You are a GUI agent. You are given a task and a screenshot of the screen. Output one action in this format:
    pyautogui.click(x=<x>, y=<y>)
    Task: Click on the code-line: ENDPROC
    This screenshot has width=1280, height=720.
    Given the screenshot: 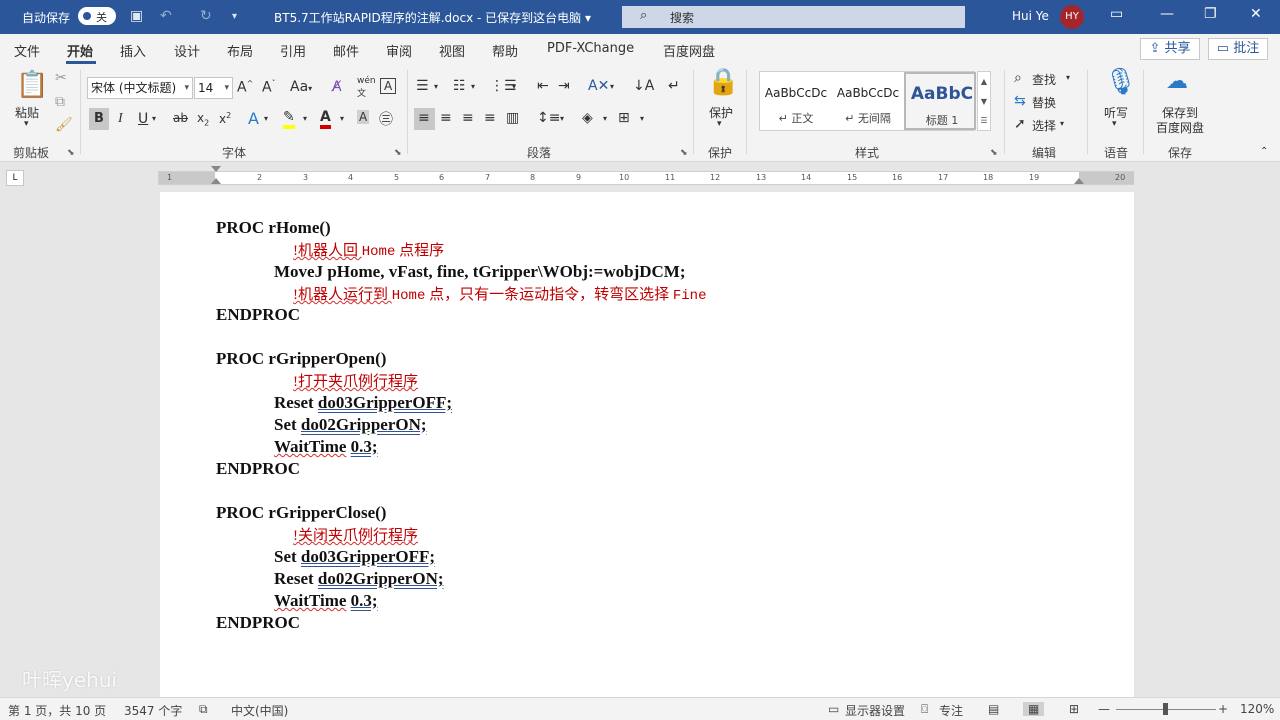 What is the action you would take?
    pyautogui.click(x=258, y=315)
    